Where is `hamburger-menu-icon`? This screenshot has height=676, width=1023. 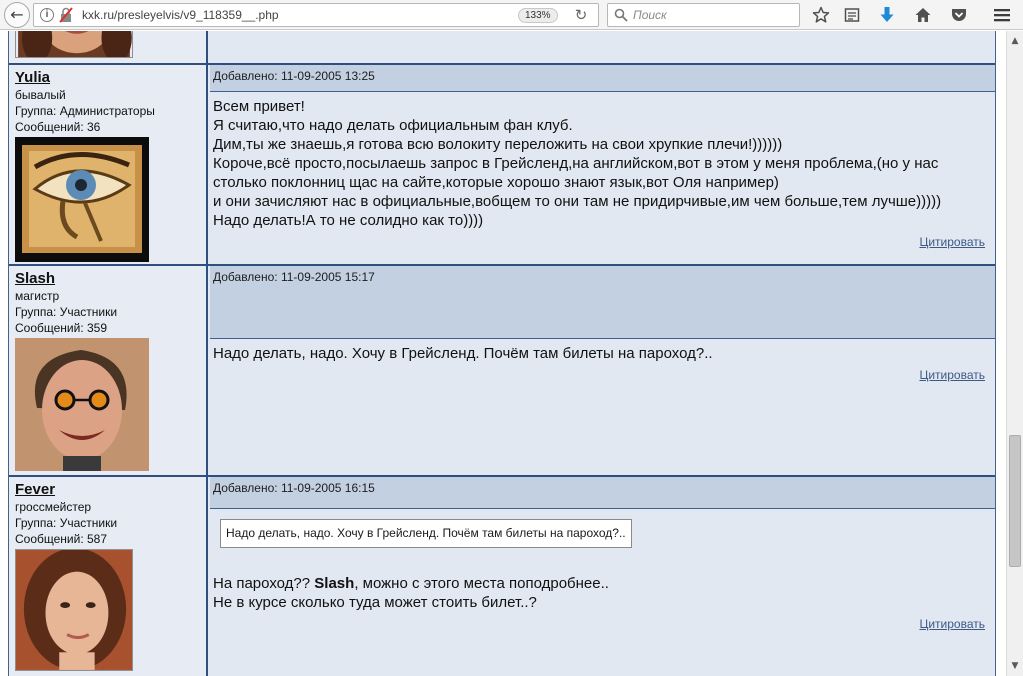 hamburger-menu-icon is located at coordinates (1002, 15).